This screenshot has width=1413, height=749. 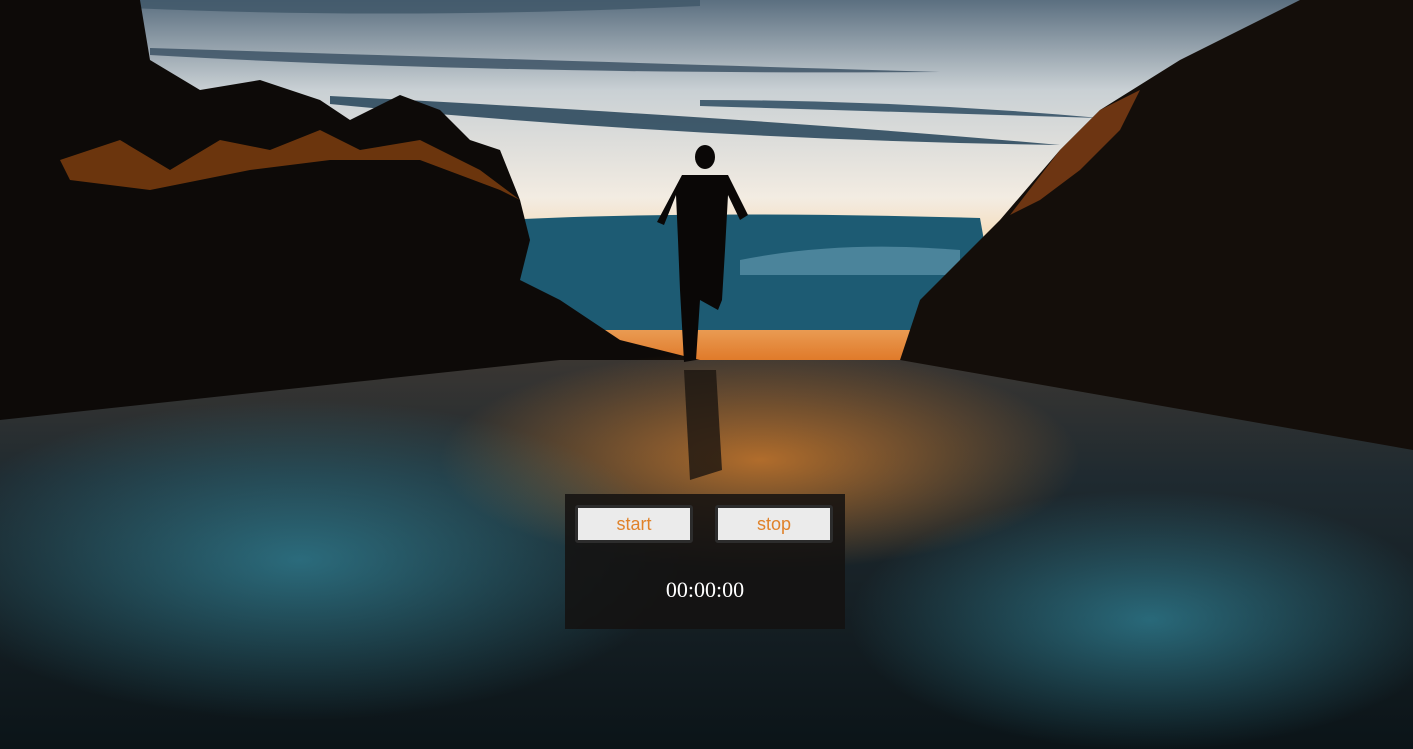 I want to click on stopwatch-panel: start stop 00:00:00, so click(x=705, y=561).